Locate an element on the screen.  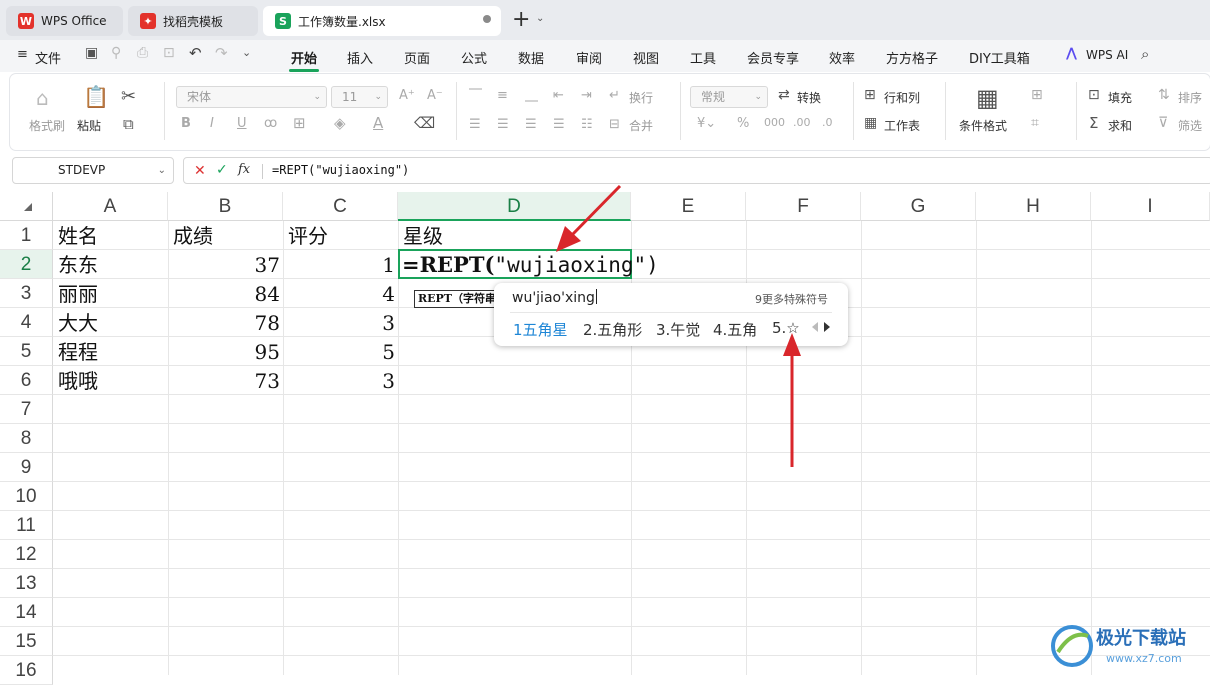
watermark-logo: 极光下载站 www.xz7.com is located at coordinates (1118, 646).